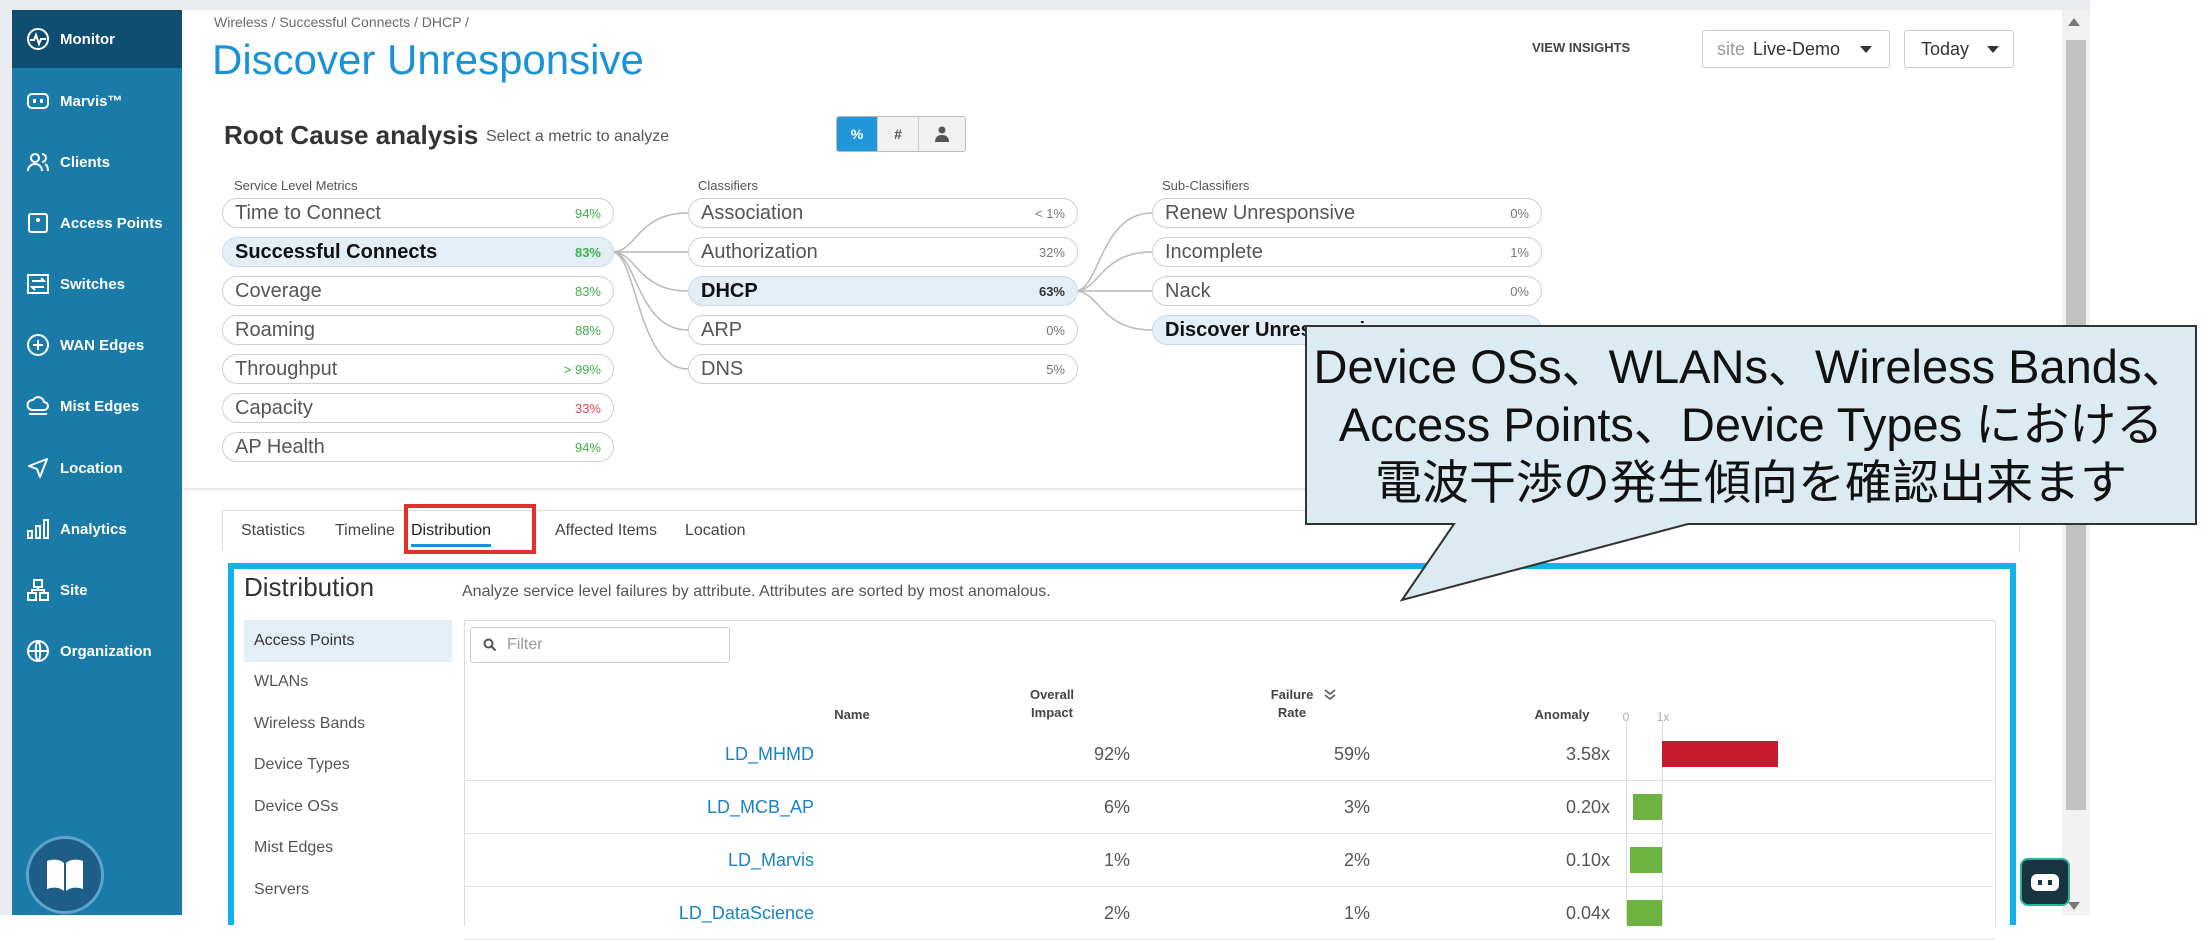 Image resolution: width=2204 pixels, height=940 pixels. Describe the element at coordinates (1751, 366) in the screenshot. I see `callout-line: Device OSs、WLANs、Wireless Bands、` at that location.